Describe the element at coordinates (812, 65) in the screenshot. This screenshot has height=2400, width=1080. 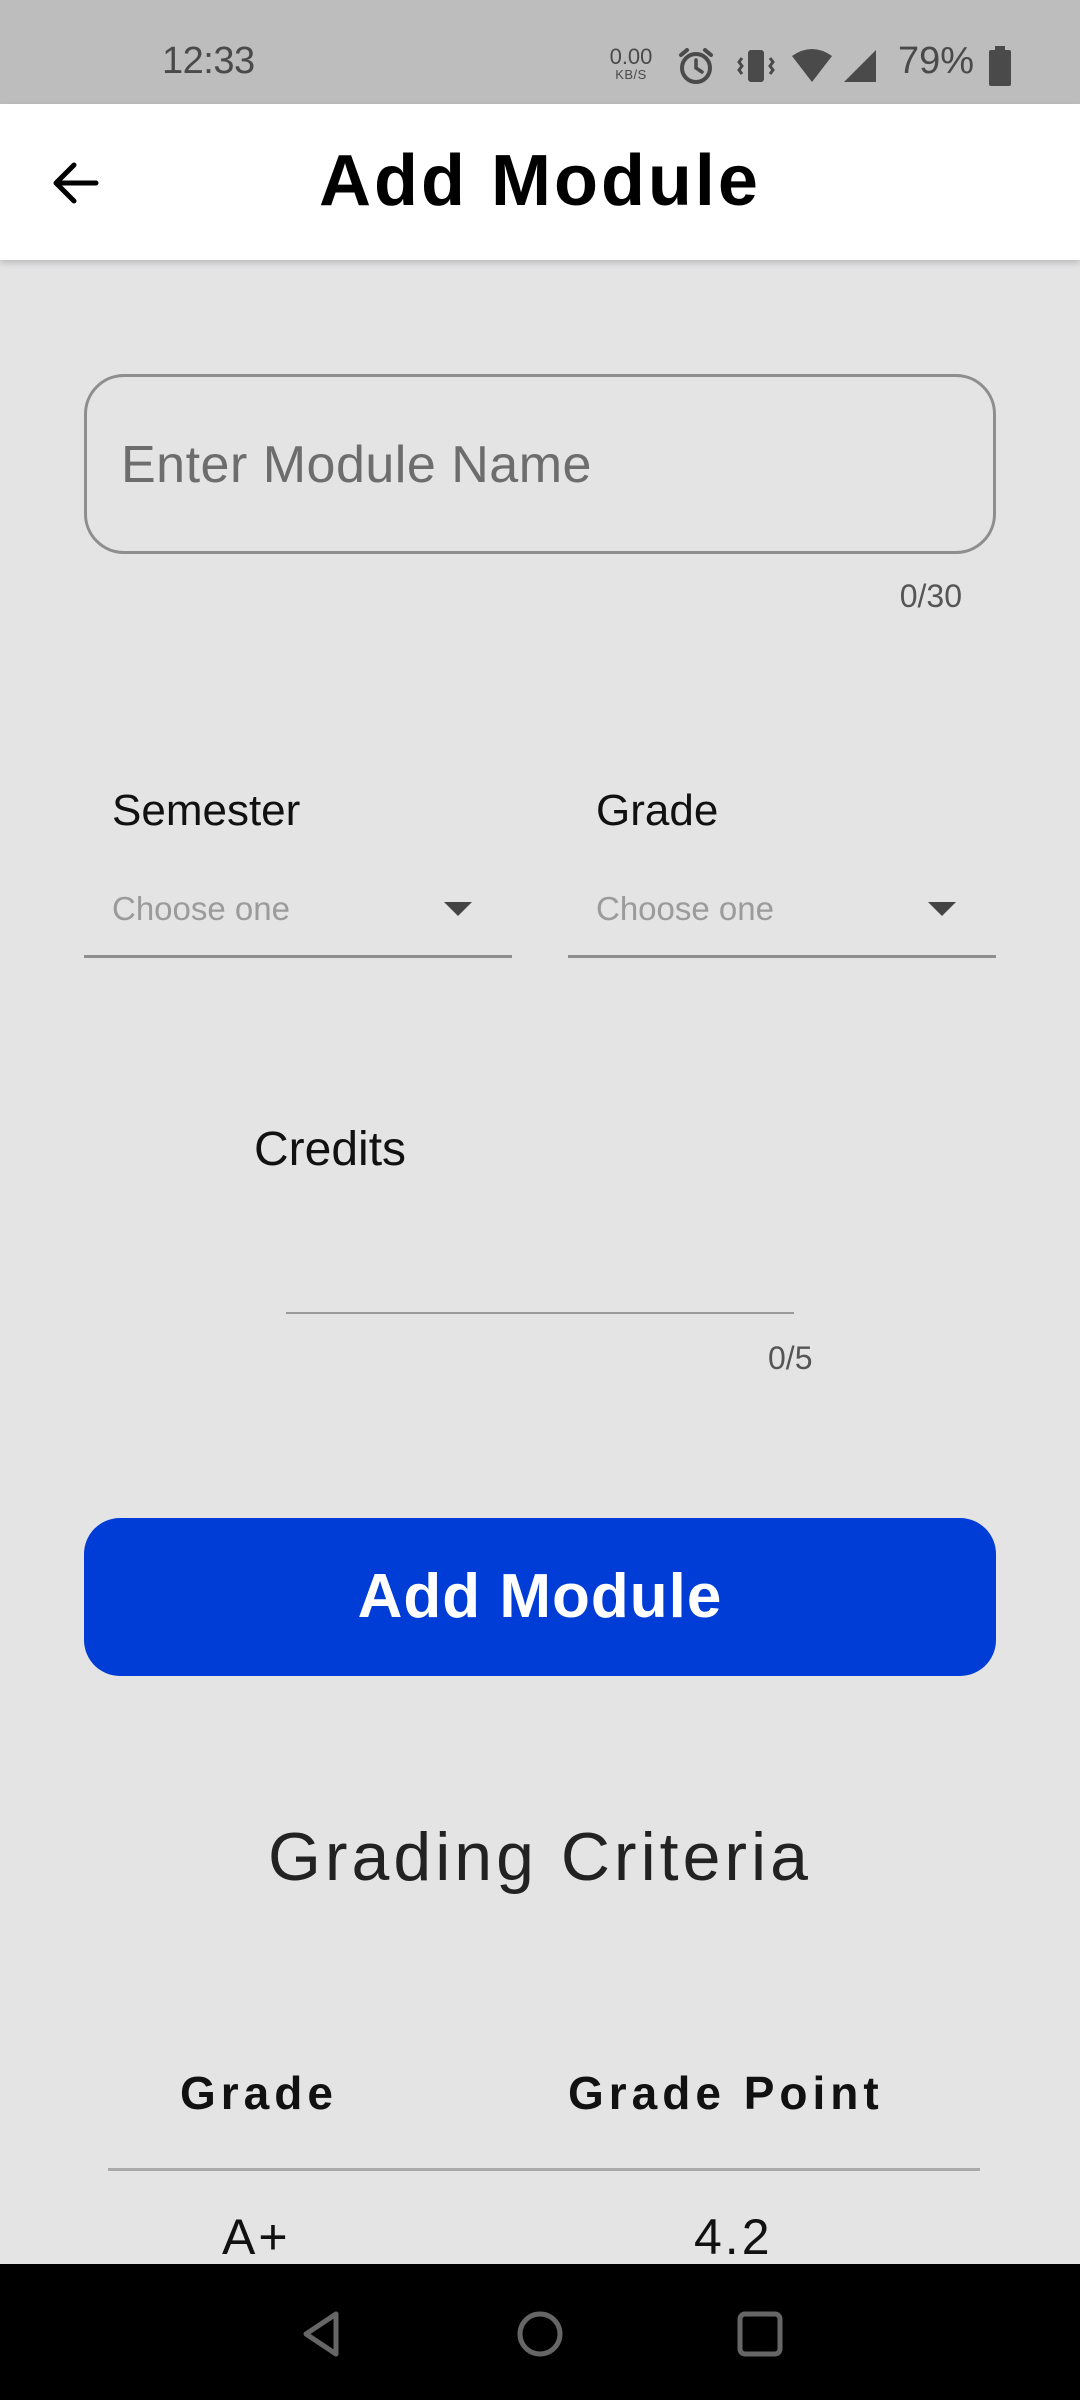
I see `wifi-icon` at that location.